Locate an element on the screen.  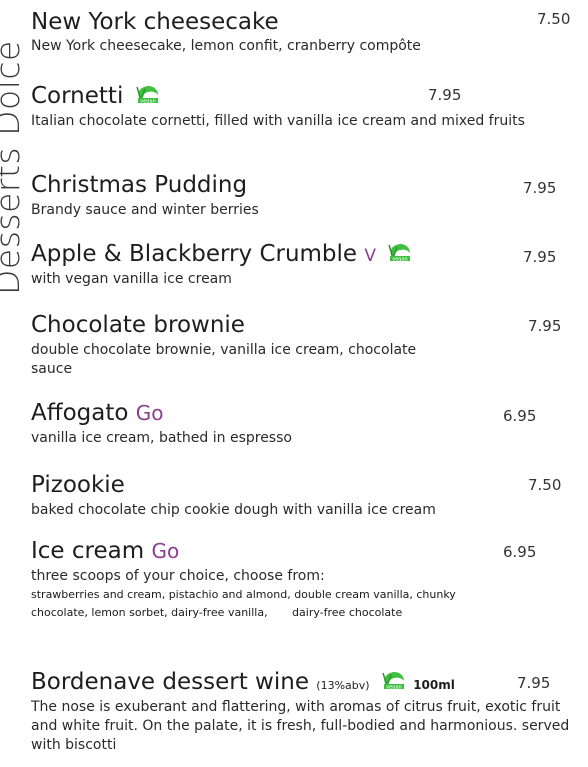
item-name-text: Bordenave dessert wine is located at coordinates (170, 682).